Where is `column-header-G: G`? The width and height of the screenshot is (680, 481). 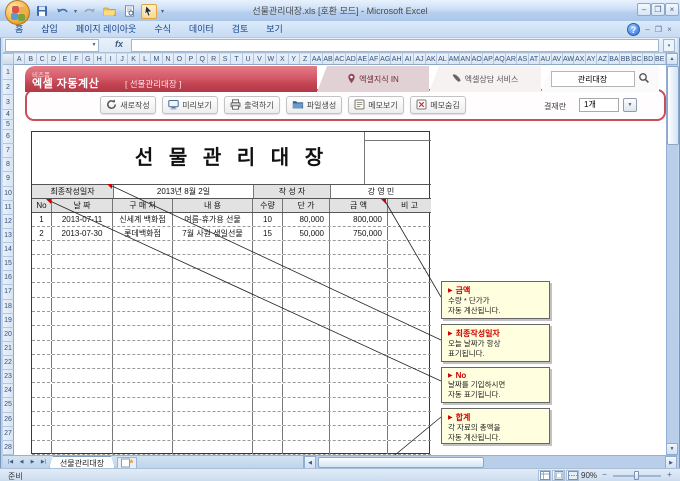
column-header-G: G is located at coordinates (88, 58).